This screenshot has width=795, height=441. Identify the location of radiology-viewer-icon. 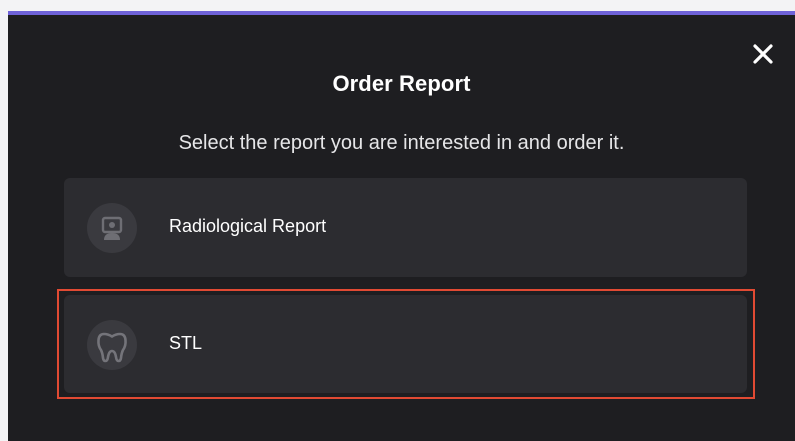
(112, 228).